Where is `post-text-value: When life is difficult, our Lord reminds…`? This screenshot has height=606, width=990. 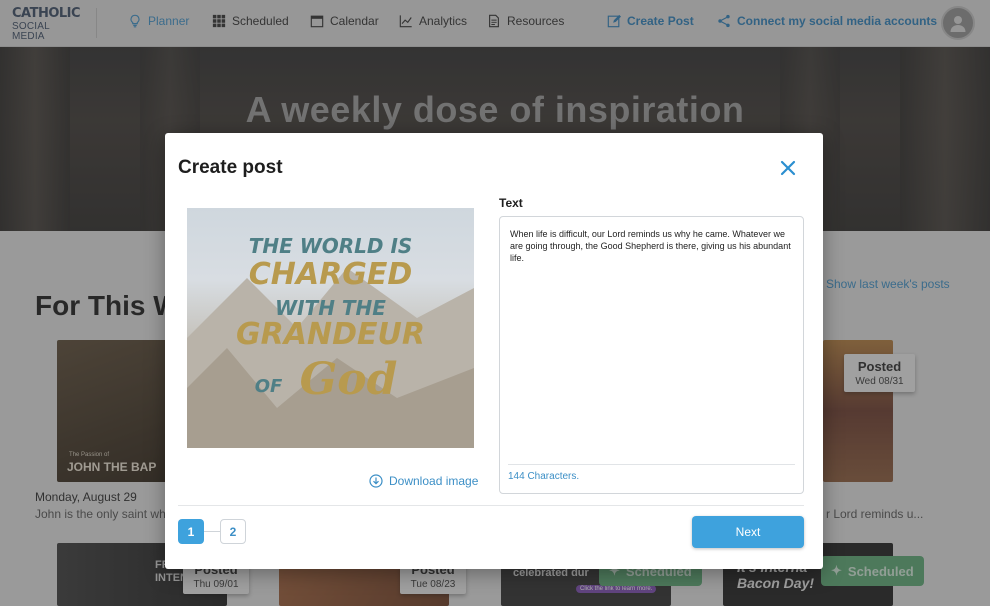
post-text-value: When life is difficult, our Lord reminds… is located at coordinates (650, 246).